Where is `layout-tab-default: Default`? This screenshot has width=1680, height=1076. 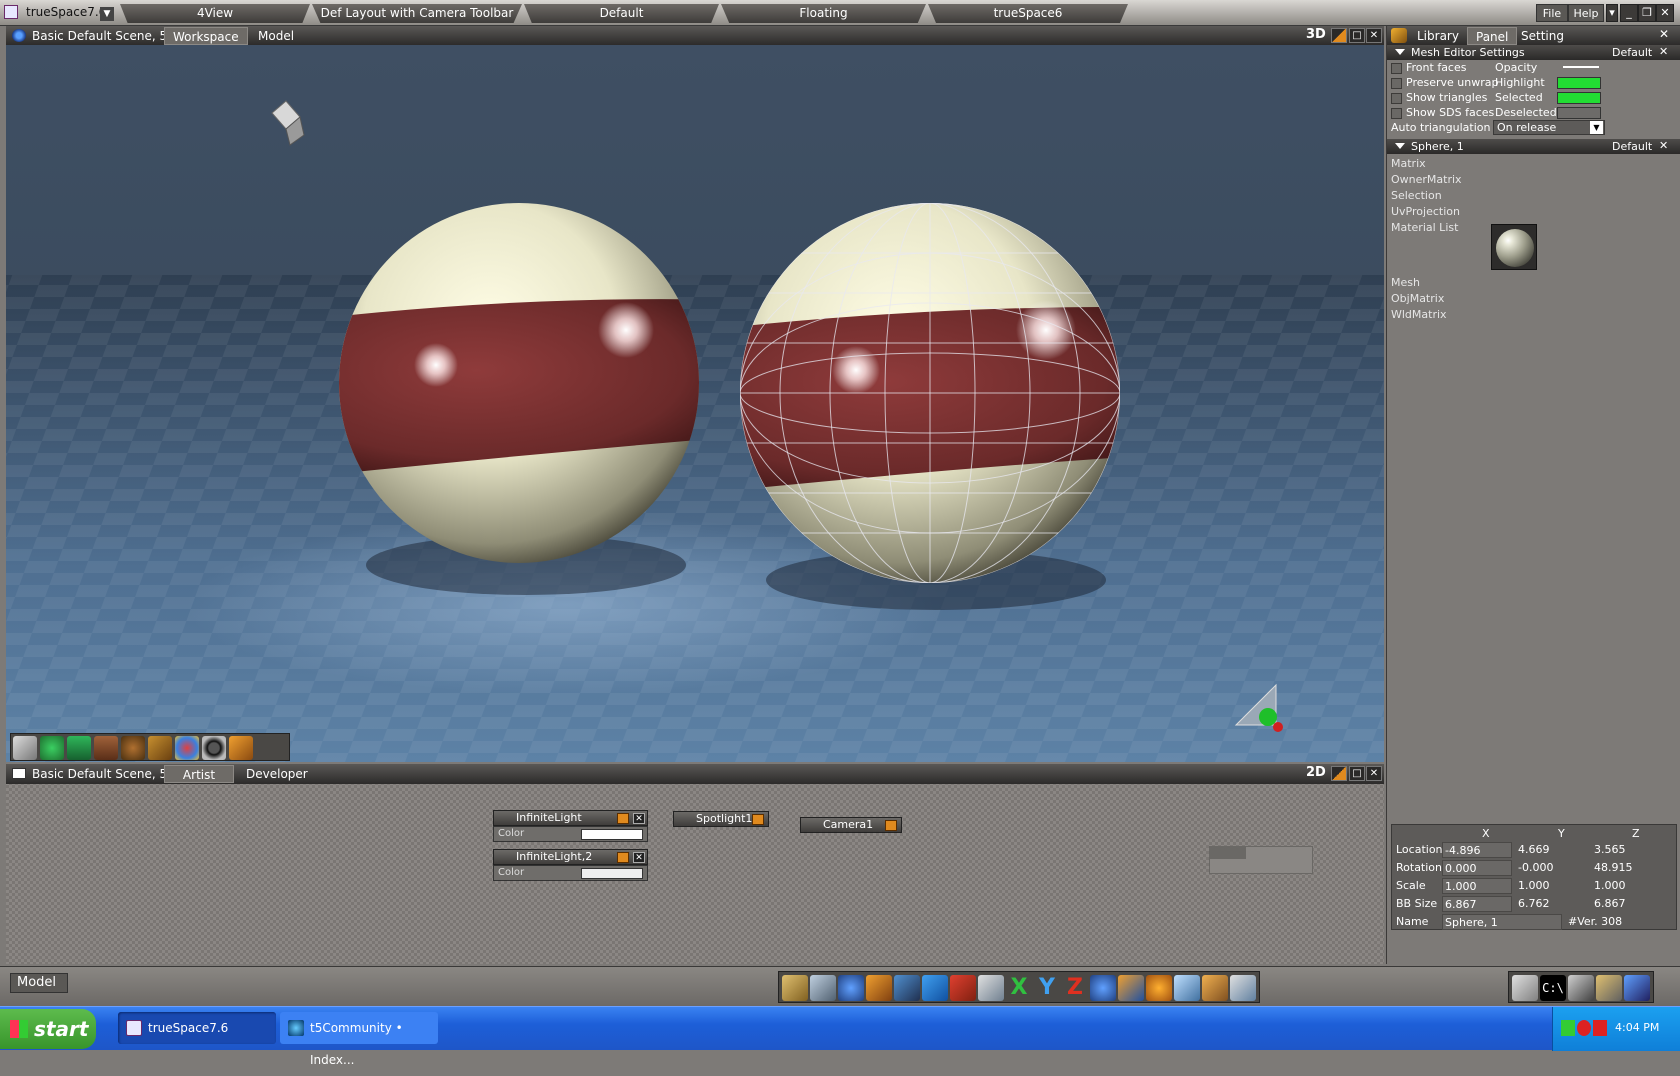 layout-tab-default: Default is located at coordinates (621, 13).